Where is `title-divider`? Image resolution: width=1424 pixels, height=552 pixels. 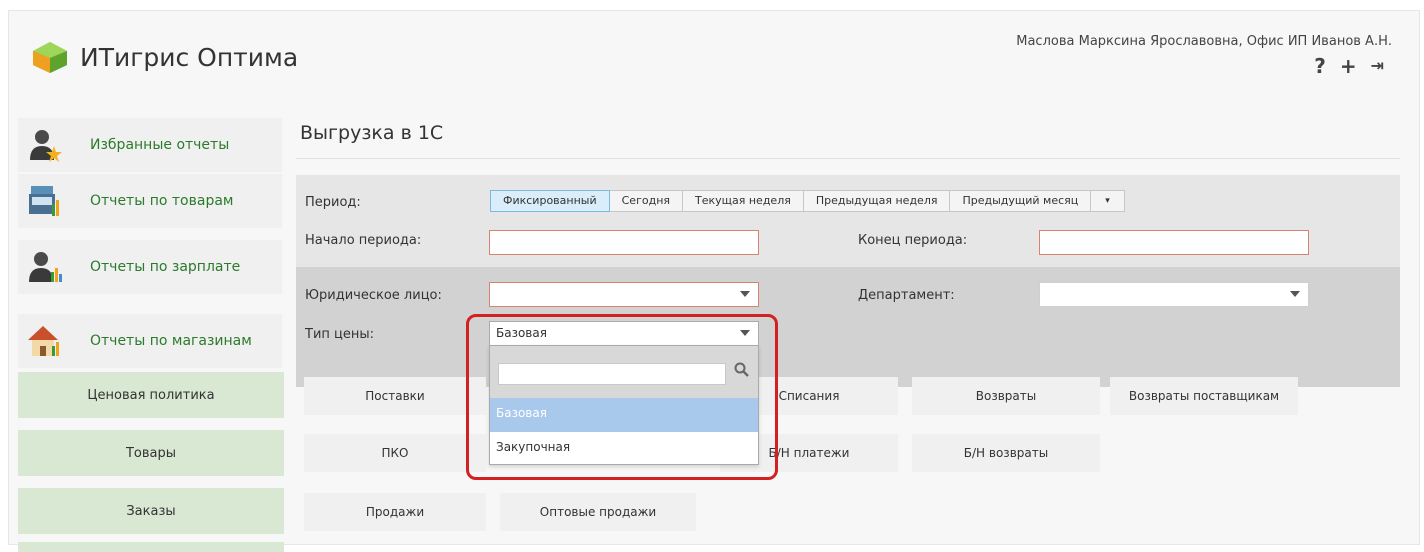
title-divider is located at coordinates (848, 158).